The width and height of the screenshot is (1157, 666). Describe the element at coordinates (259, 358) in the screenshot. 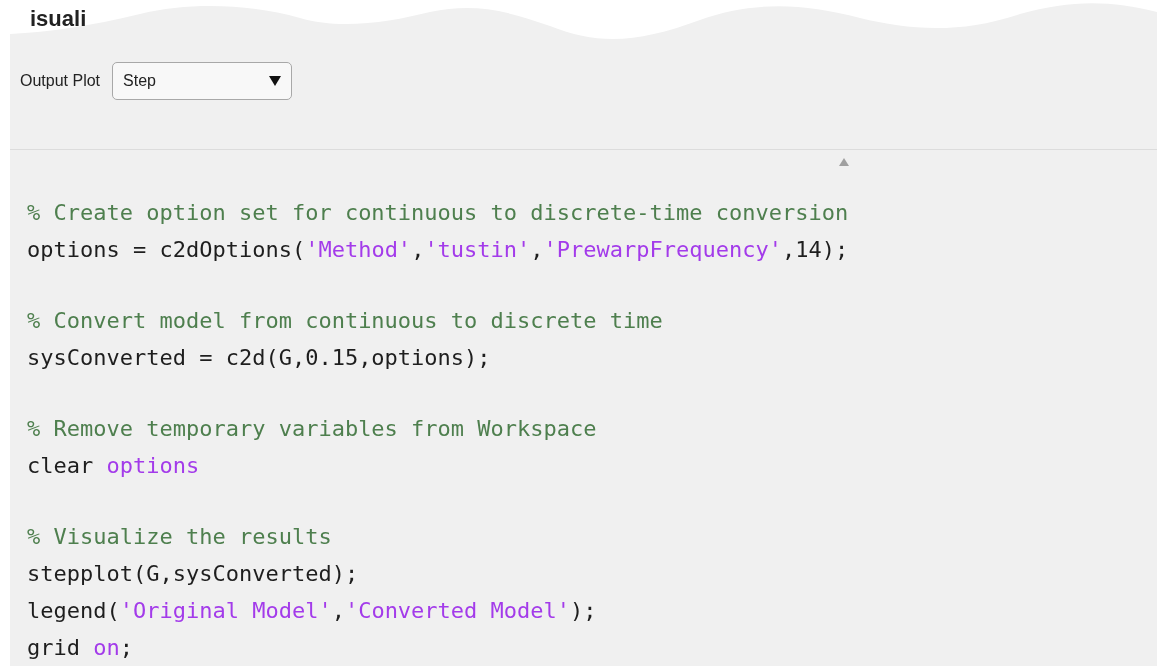

I see `code-line: sysConverted = c2d(G,0.15,options);` at that location.